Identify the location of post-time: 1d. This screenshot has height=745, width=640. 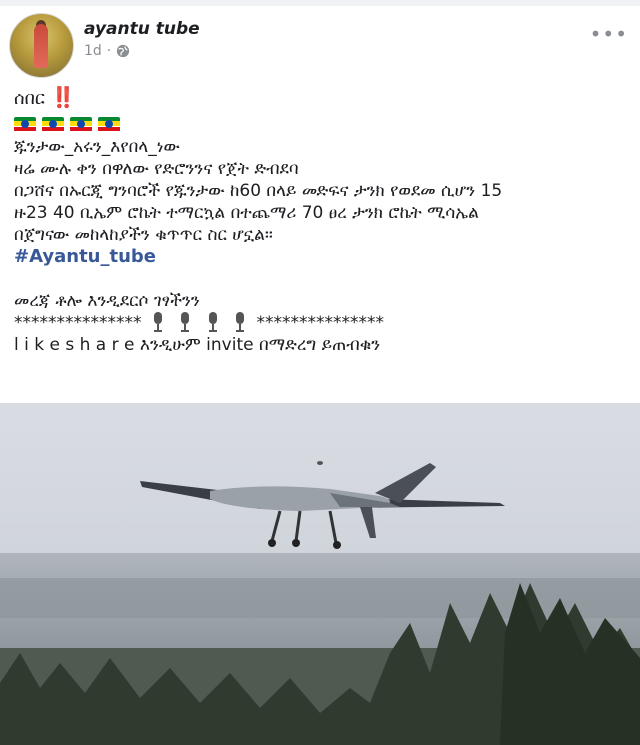
(93, 51).